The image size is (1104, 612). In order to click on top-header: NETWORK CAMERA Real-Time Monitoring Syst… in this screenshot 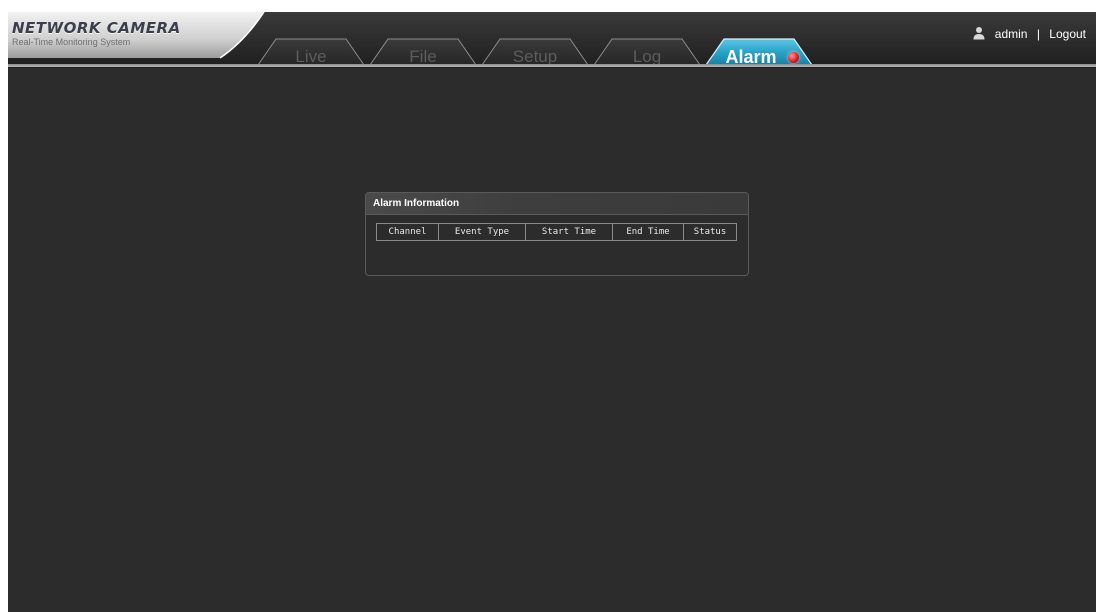, I will do `click(552, 40)`.